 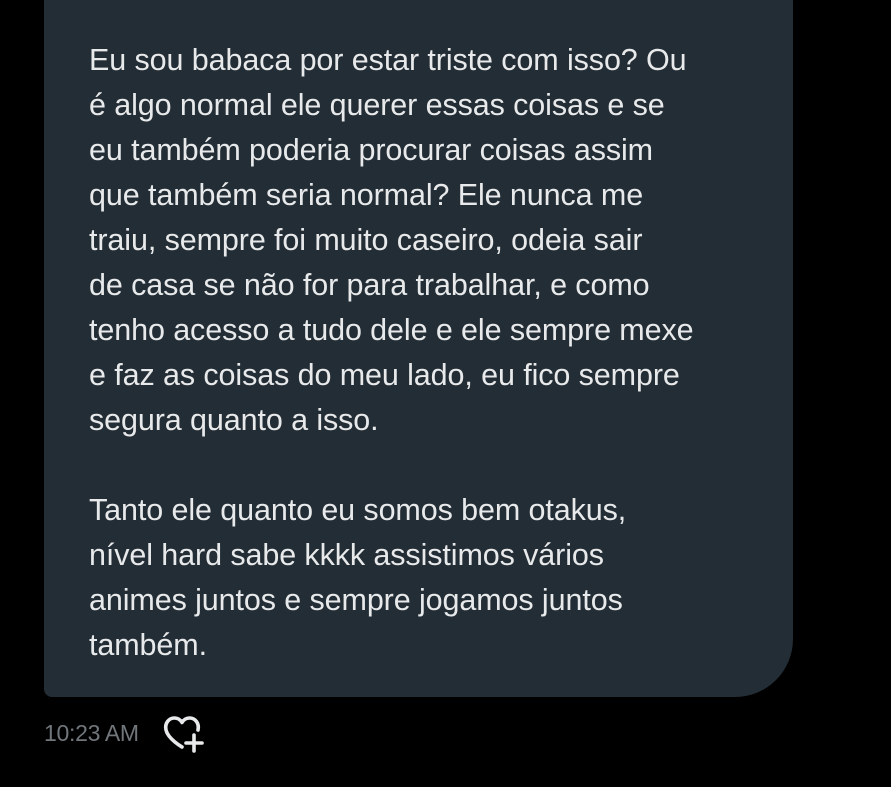 What do you see at coordinates (356, 600) in the screenshot?
I see `message-line: animes juntos e sempre jogamos juntos` at bounding box center [356, 600].